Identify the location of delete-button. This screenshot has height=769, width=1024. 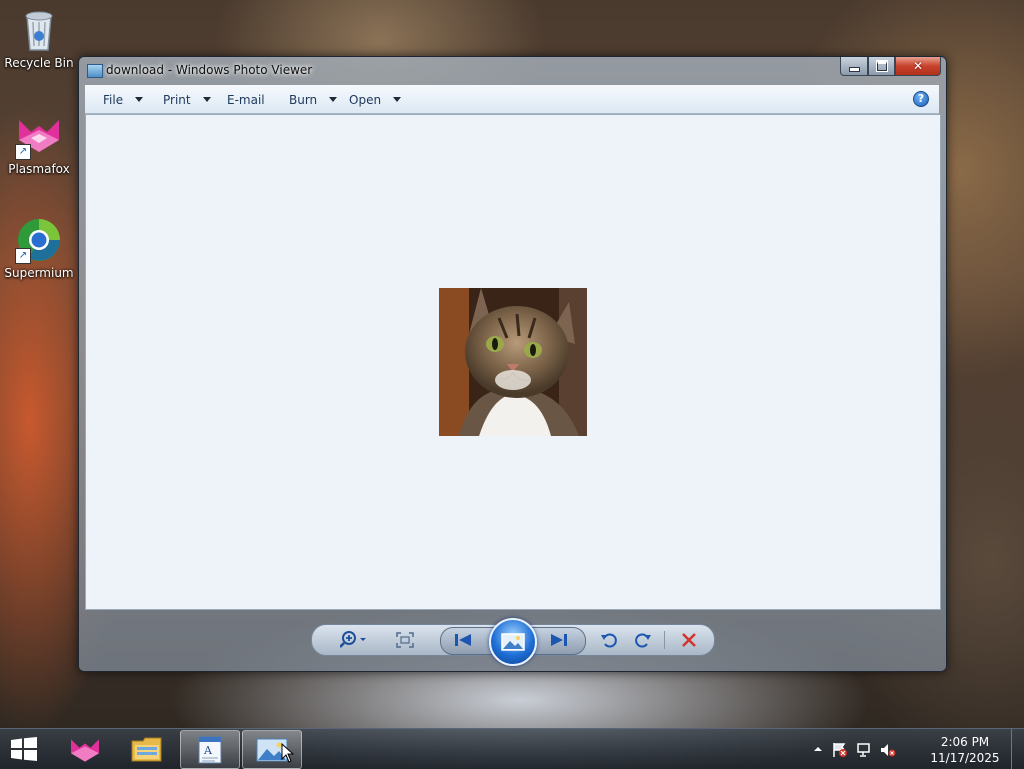
(689, 640).